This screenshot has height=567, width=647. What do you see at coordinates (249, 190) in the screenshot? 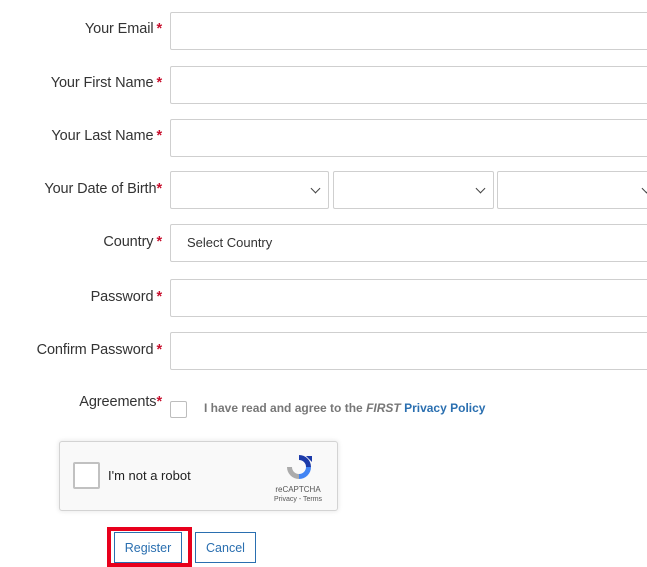
I see `dob-month-select` at bounding box center [249, 190].